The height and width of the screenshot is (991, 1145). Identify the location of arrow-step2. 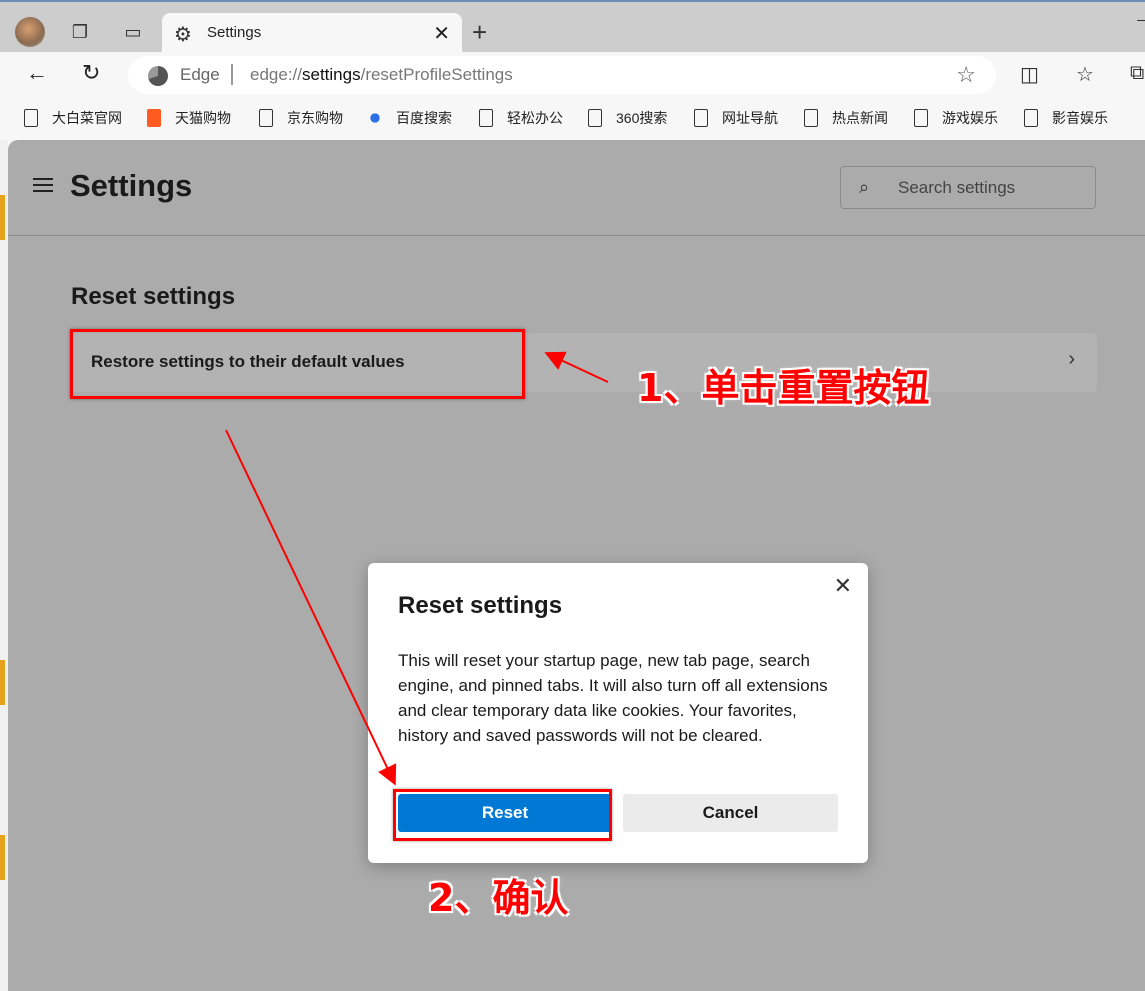
(311, 607).